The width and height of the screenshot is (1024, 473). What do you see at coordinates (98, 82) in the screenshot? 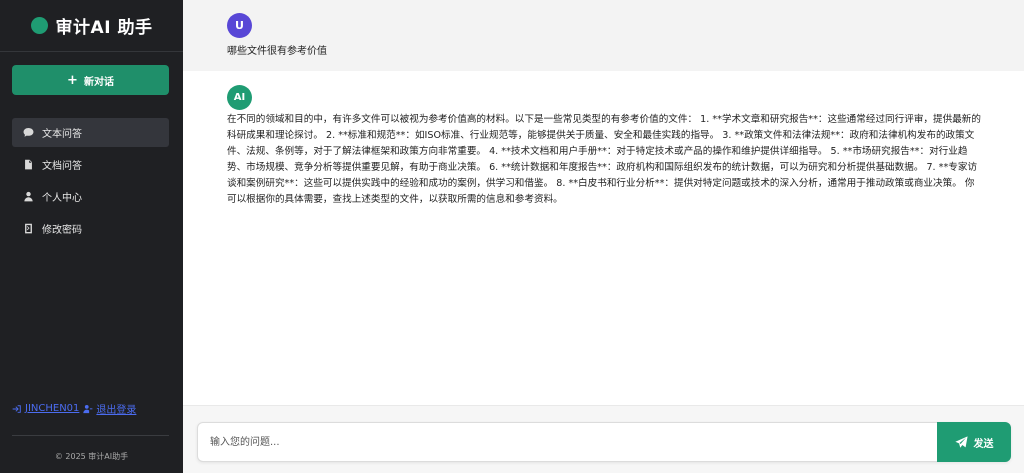
I see `new-chat-label: 新对话` at bounding box center [98, 82].